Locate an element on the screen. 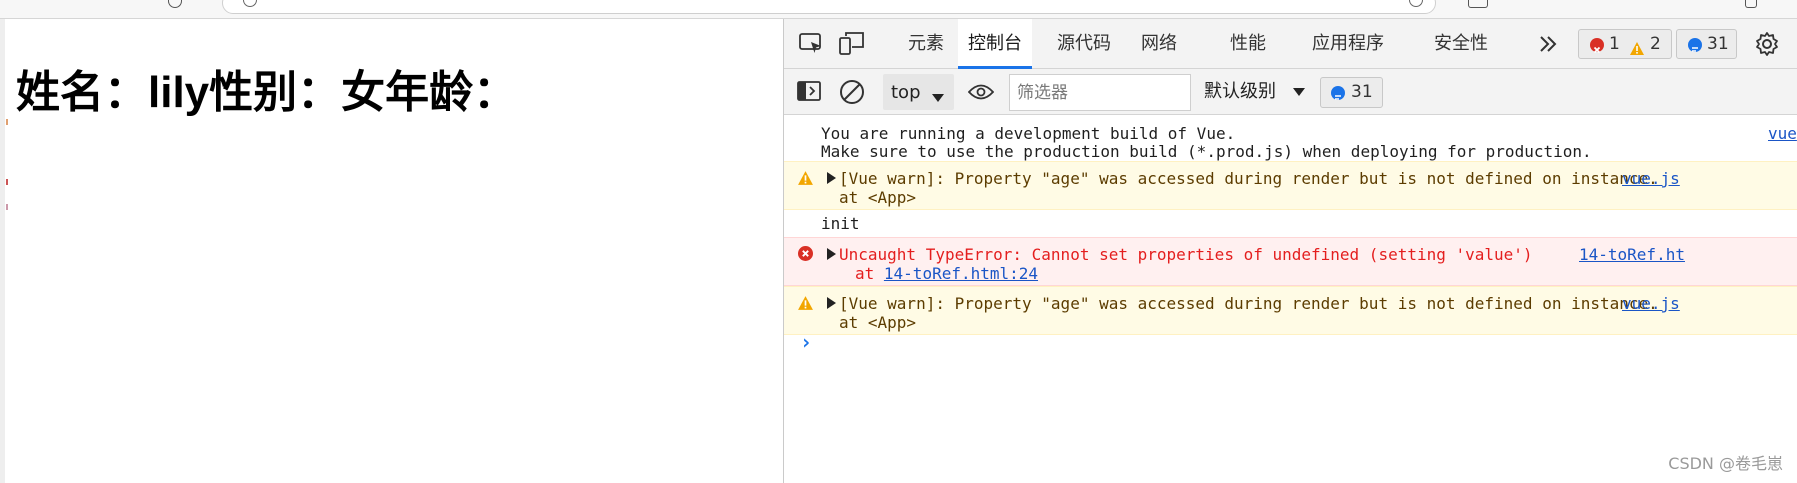 The width and height of the screenshot is (1797, 483). browser-top-strip is located at coordinates (898, 9).